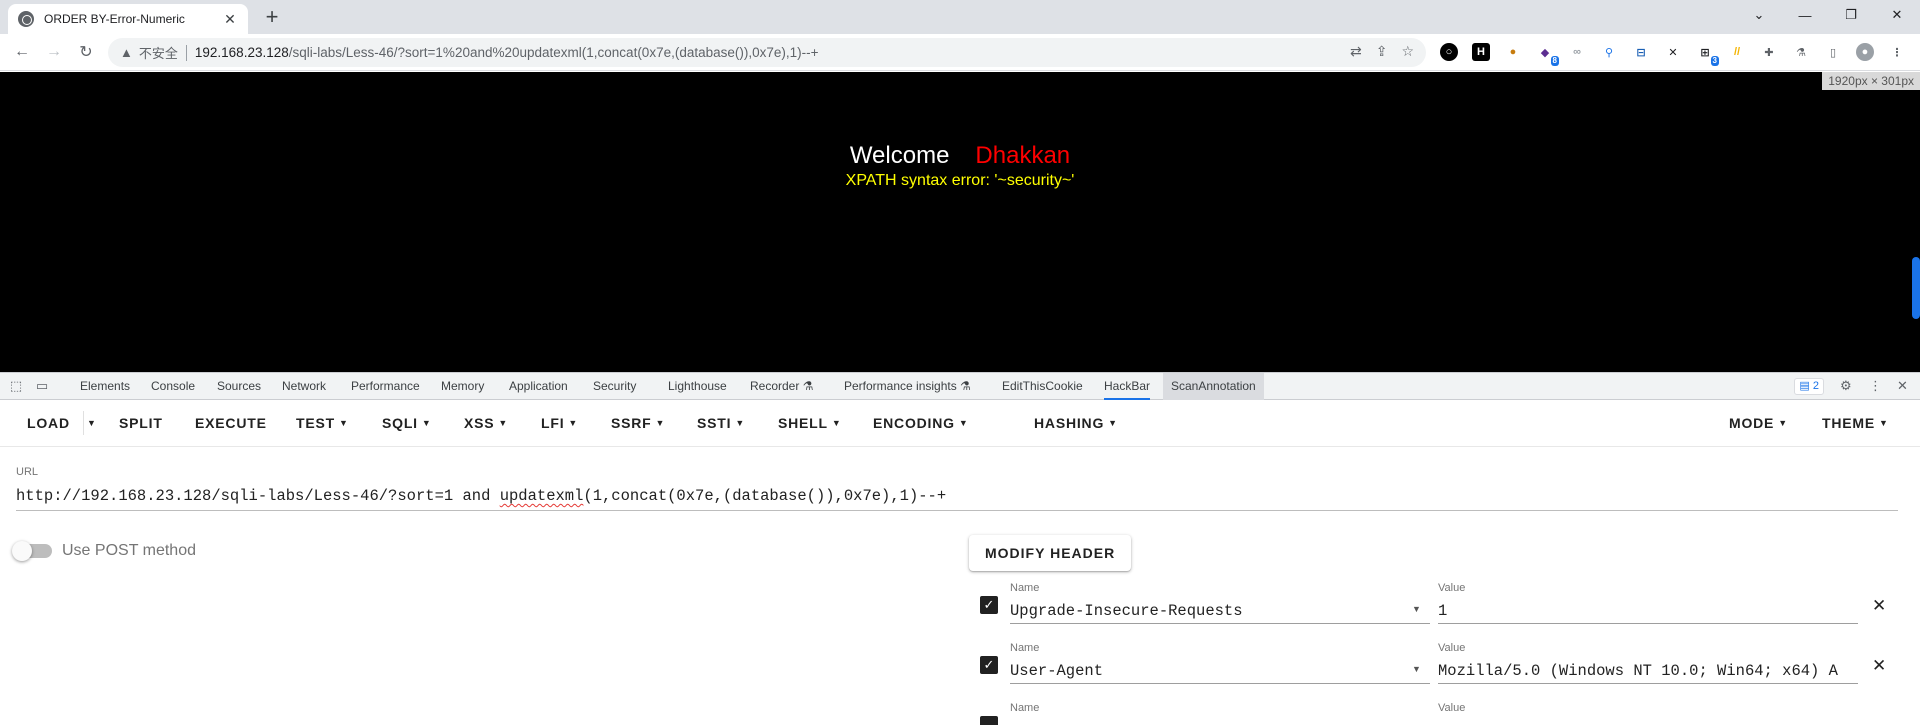 This screenshot has width=1920, height=725. Describe the element at coordinates (158, 52) in the screenshot. I see `insecure-label: 不安全` at that location.